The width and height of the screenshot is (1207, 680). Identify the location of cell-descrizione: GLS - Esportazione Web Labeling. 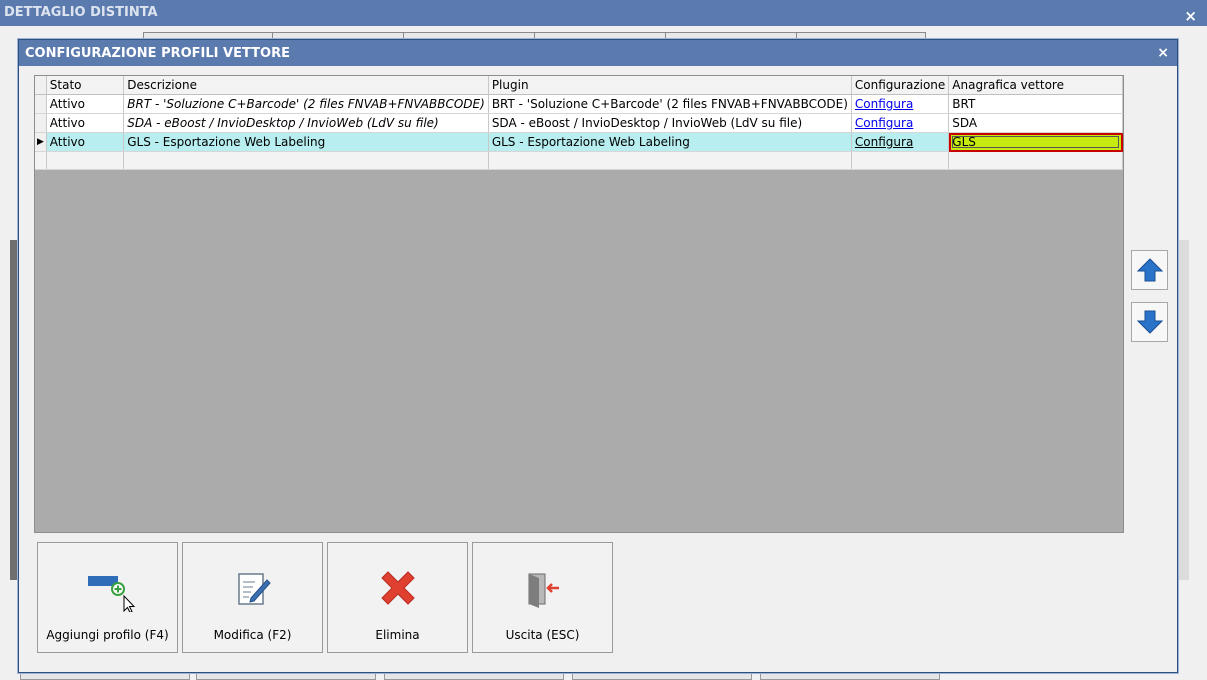
(306, 142).